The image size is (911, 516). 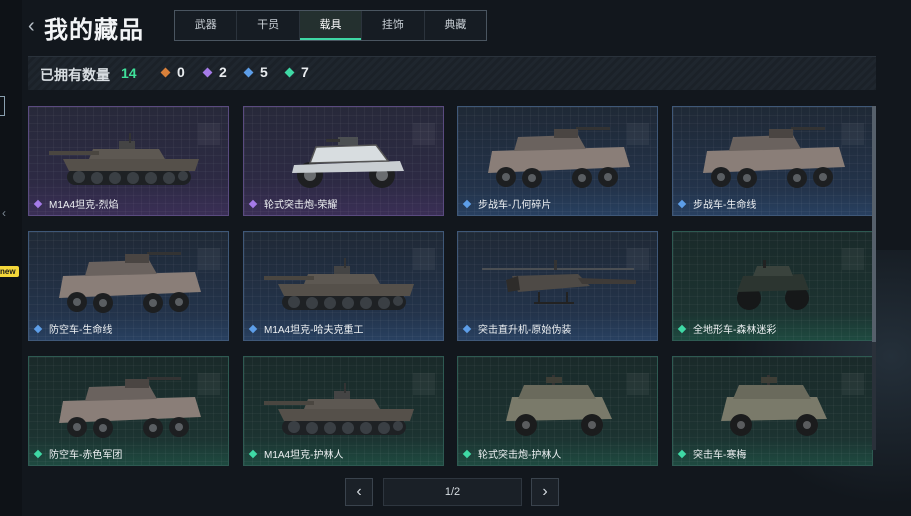 I want to click on card-label: 步战车-几何碎片, so click(x=507, y=203).